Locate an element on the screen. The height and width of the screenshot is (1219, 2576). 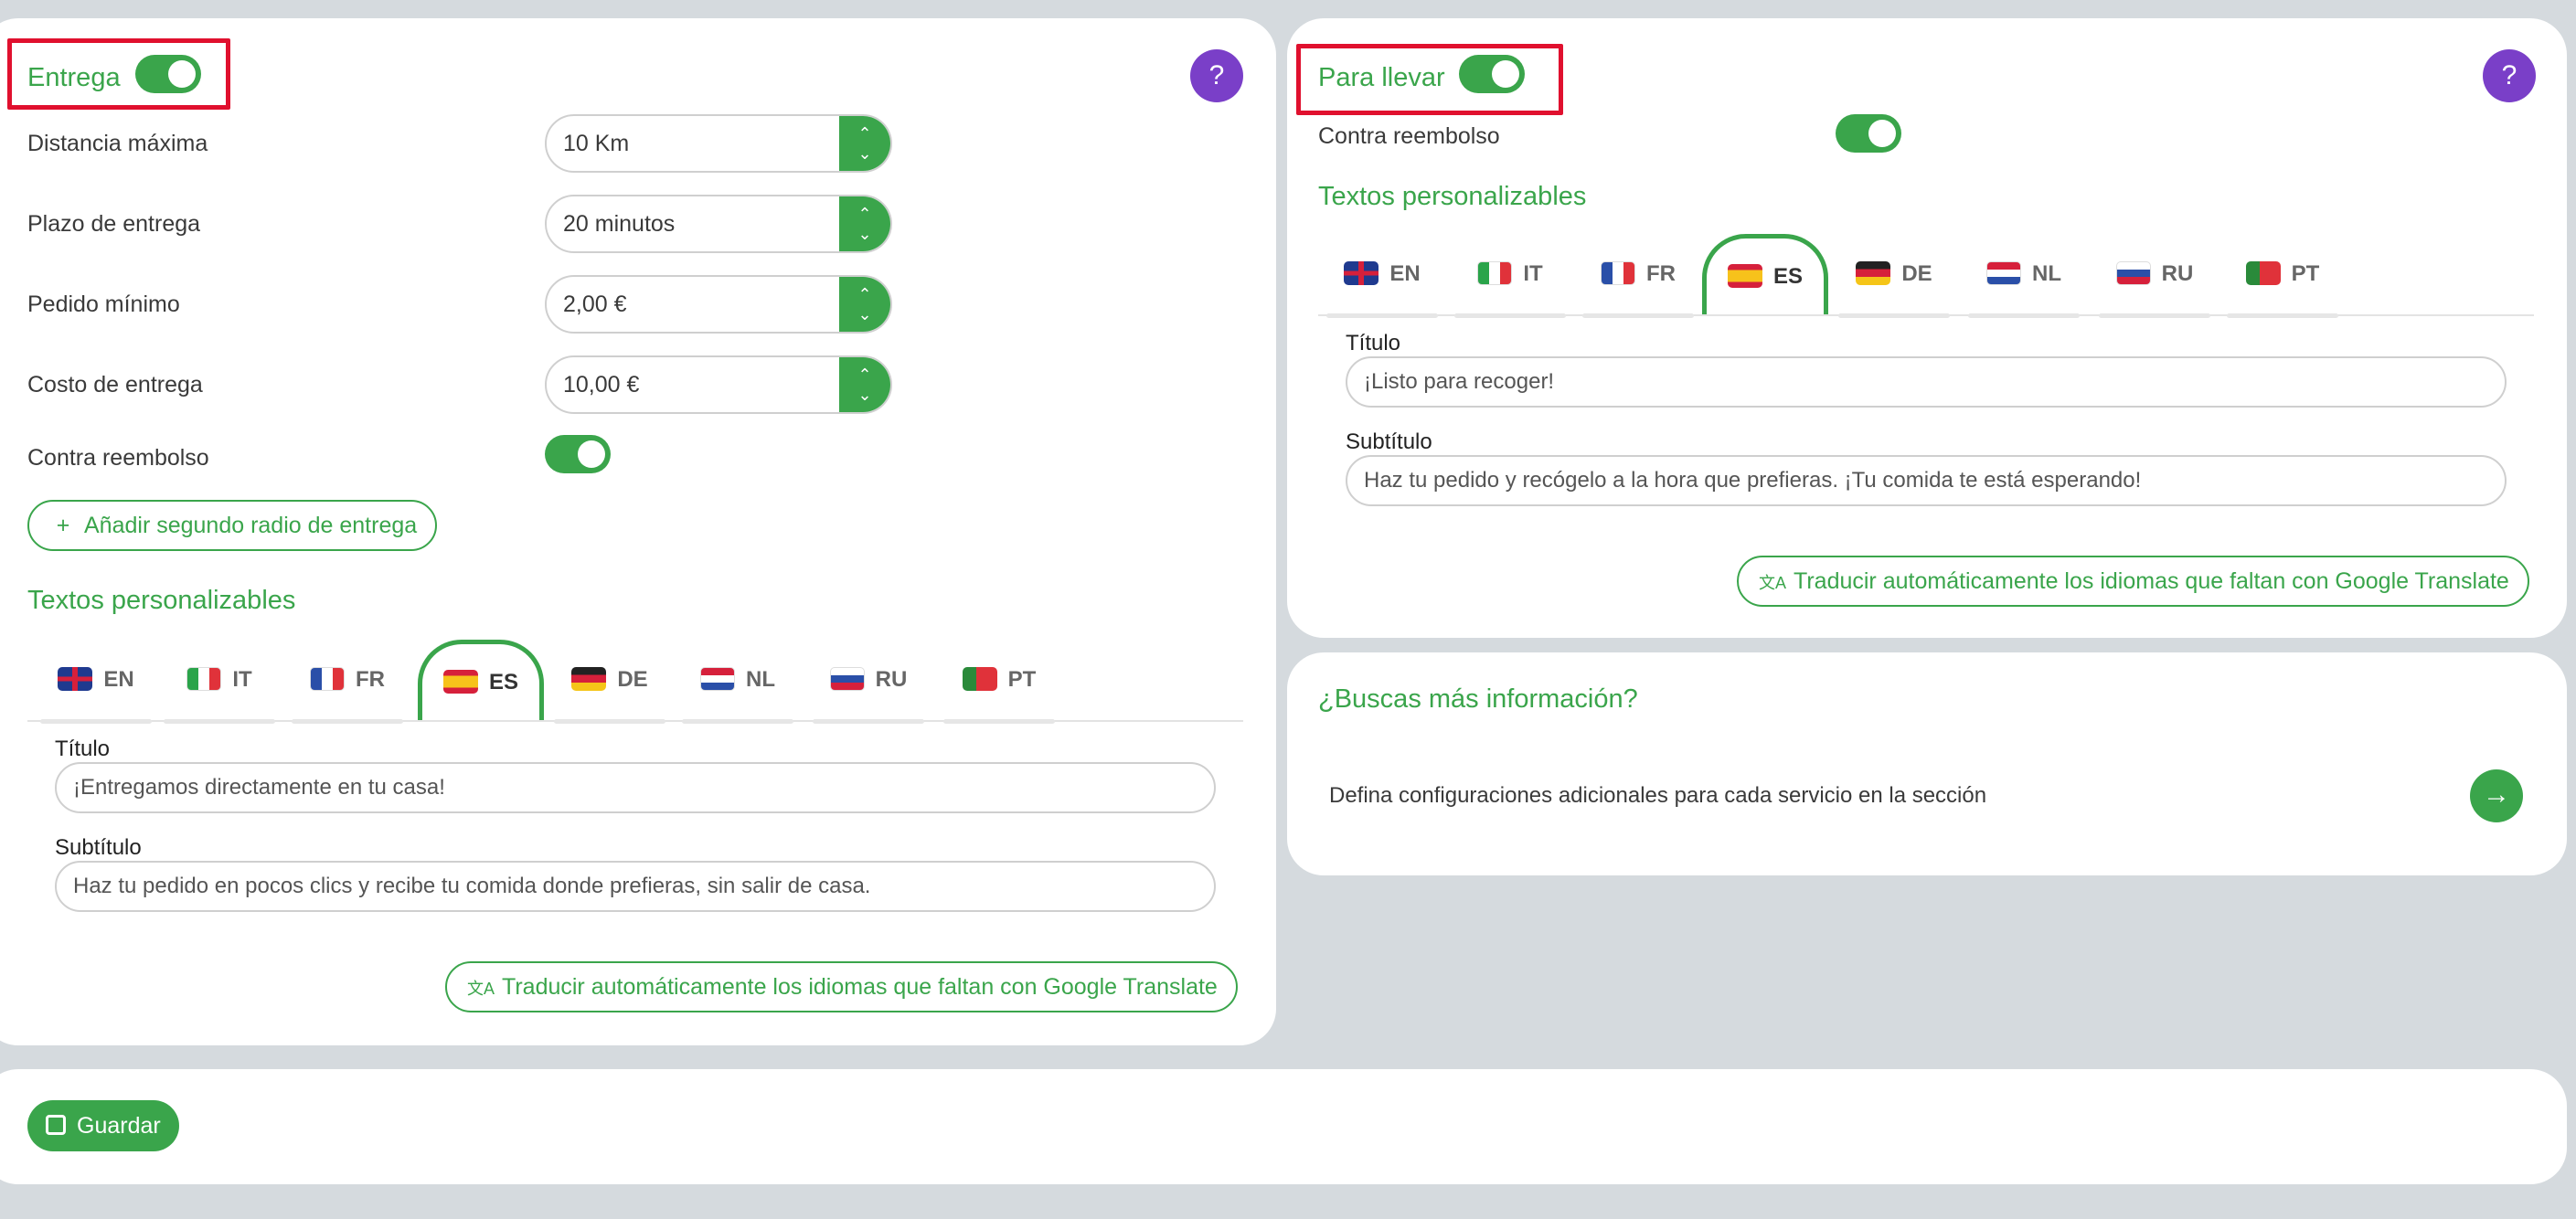
save-bar: Guardar is located at coordinates (1283, 1126).